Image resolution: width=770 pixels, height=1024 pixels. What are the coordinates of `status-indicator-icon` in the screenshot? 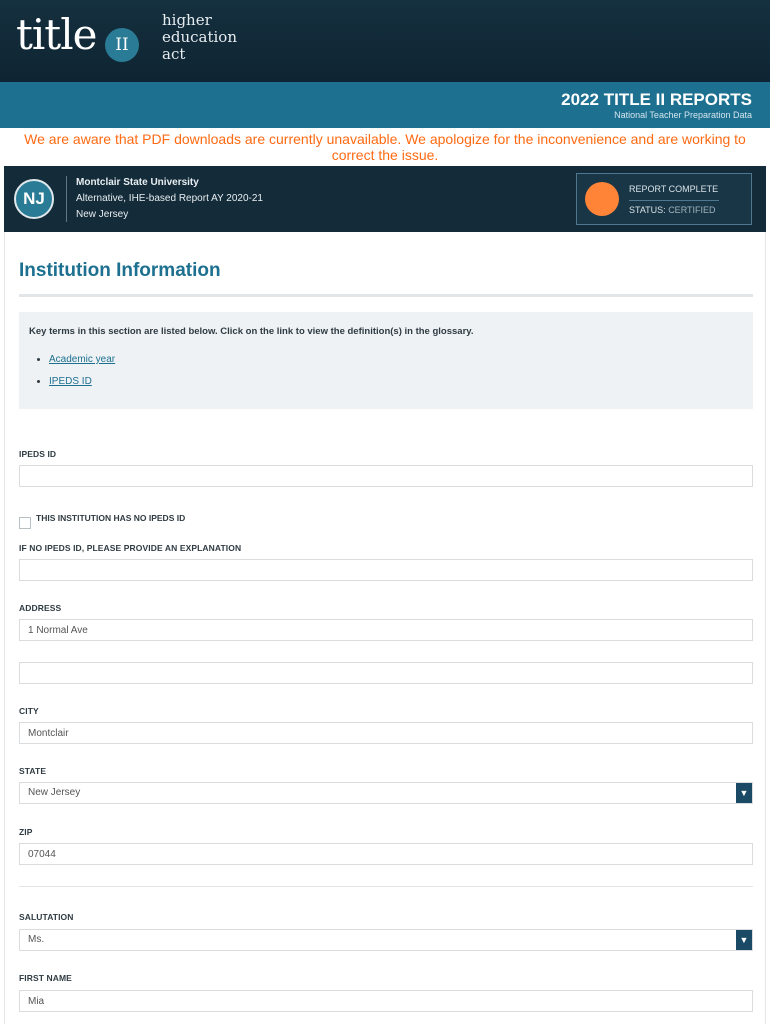 It's located at (602, 199).